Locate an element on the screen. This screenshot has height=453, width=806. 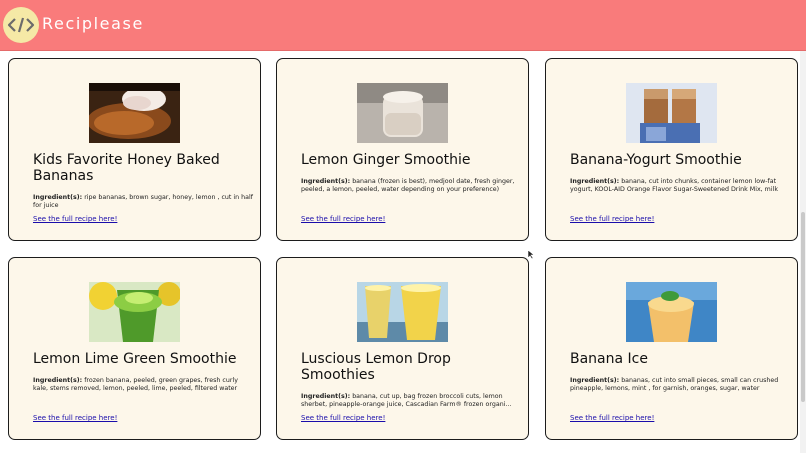
recipe-title: Lemon Ginger Smoothie is located at coordinates (386, 160).